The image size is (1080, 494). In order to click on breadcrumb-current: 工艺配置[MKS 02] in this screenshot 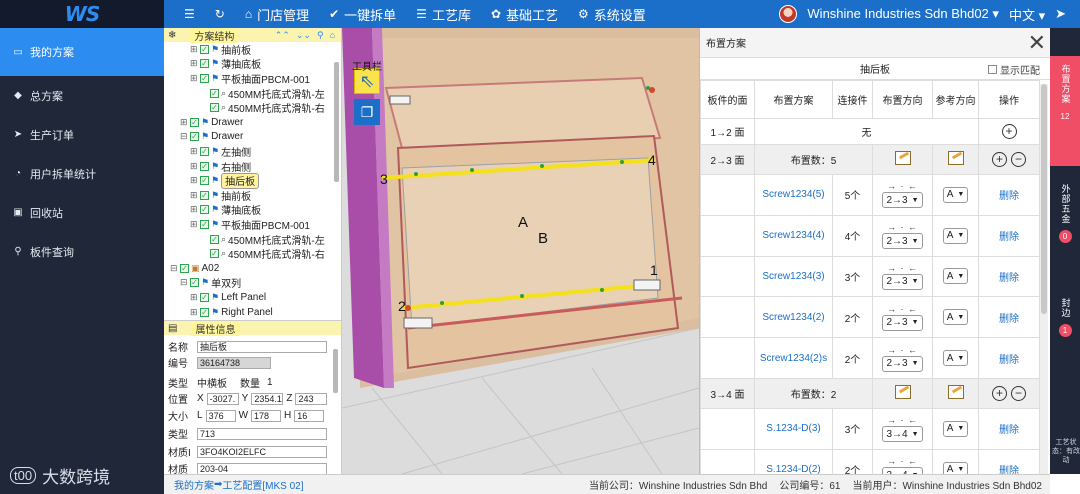, I will do `click(262, 484)`.